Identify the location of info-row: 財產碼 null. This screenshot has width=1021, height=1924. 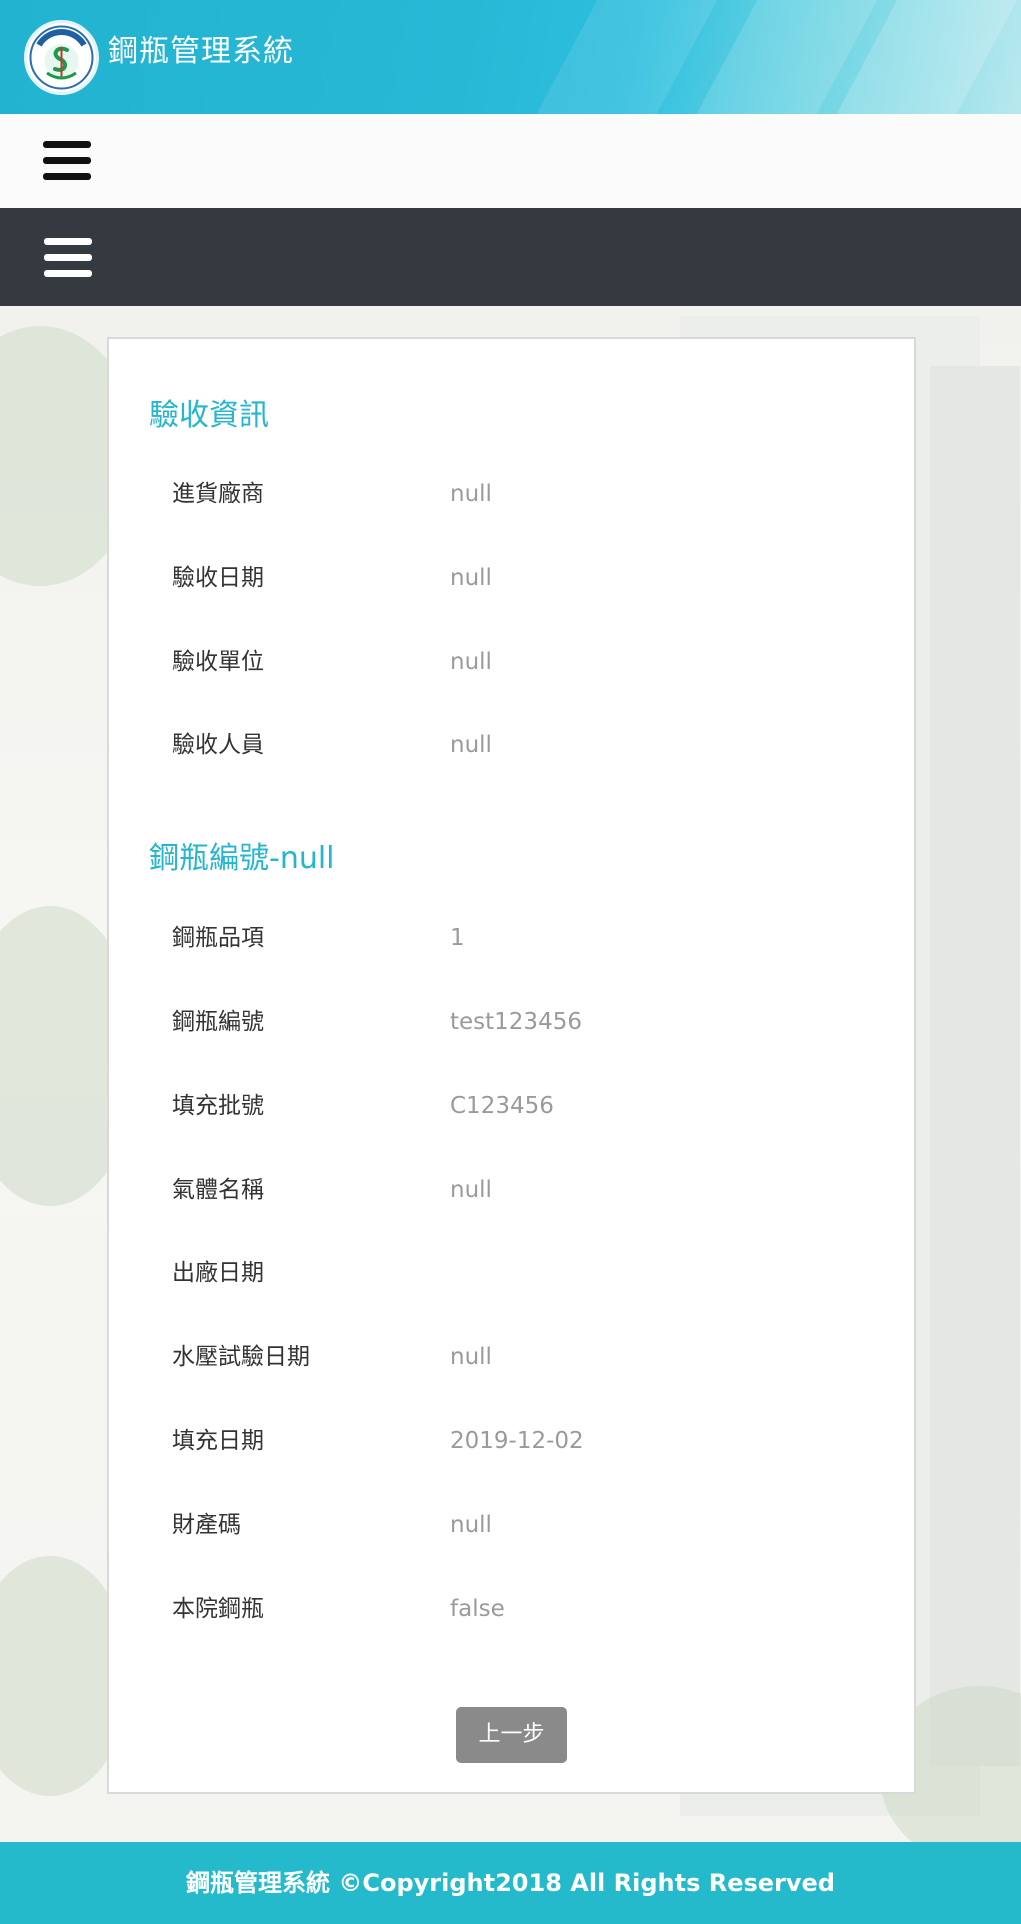
(511, 1525).